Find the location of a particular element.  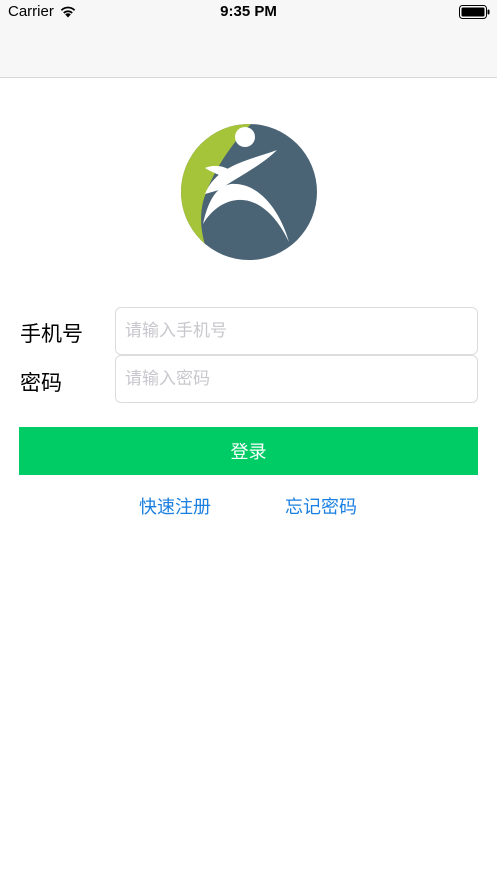

password-input is located at coordinates (296, 379).